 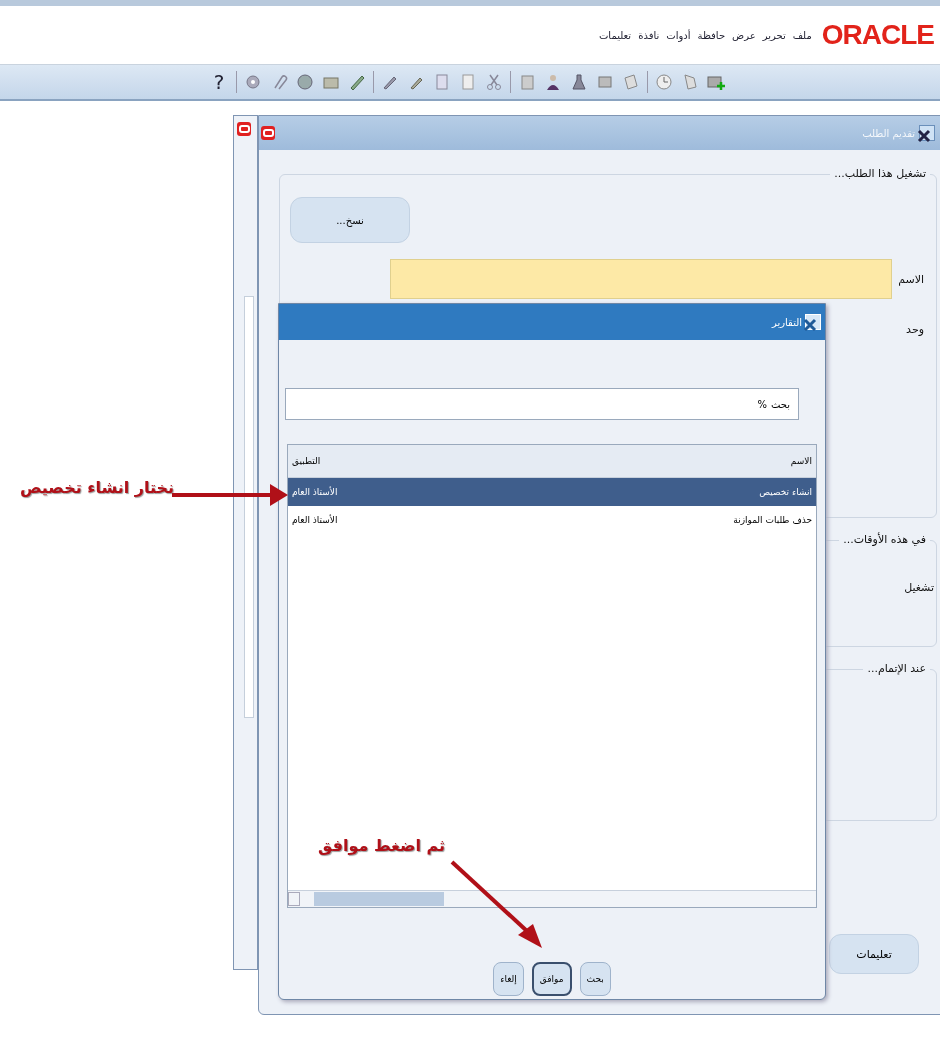 I want to click on help-button: ?, so click(x=219, y=82).